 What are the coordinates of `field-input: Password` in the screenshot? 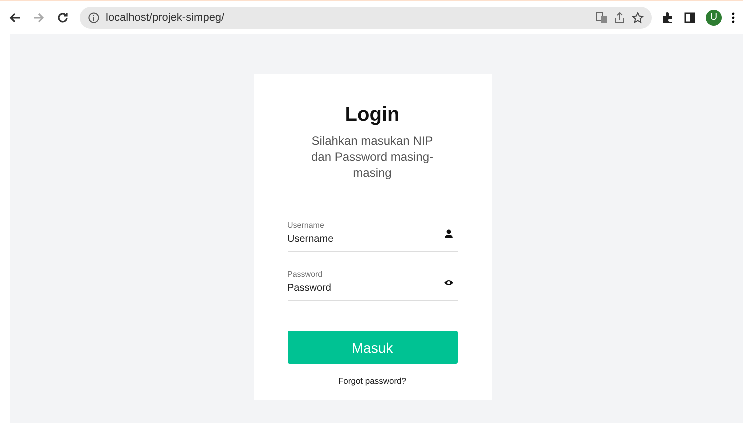 It's located at (353, 288).